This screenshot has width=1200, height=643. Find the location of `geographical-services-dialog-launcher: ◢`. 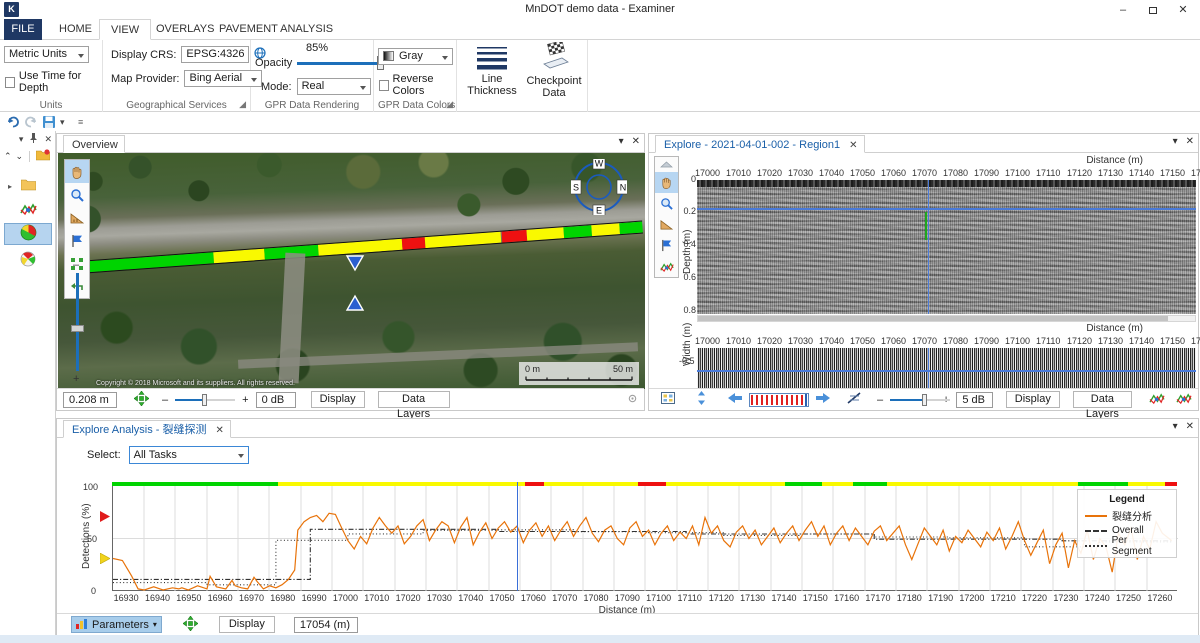

geographical-services-dialog-launcher: ◢ is located at coordinates (242, 104).